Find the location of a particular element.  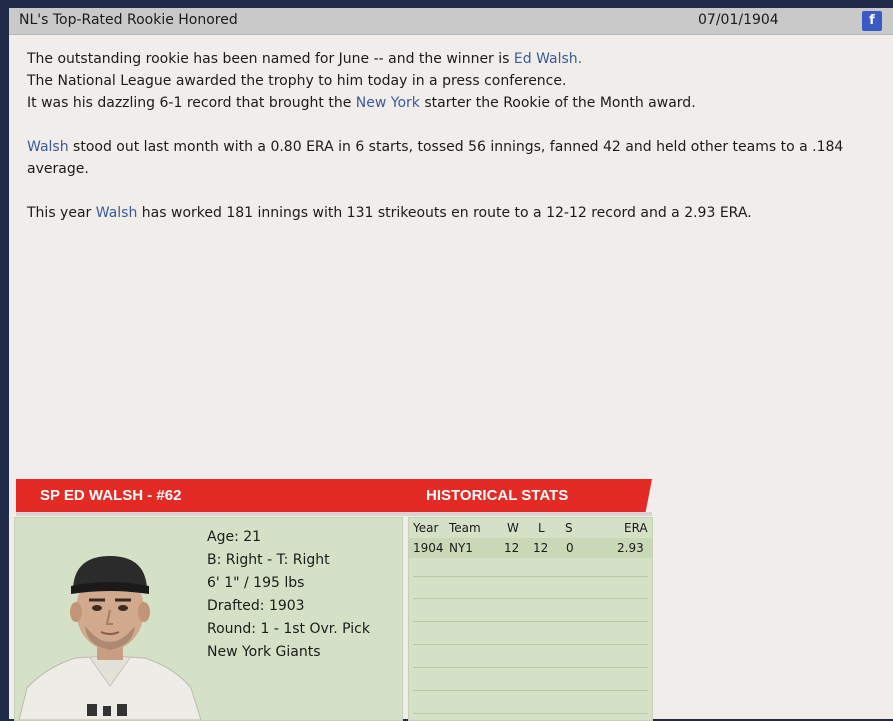

table-row: 1904 NY1 12 12 0 2.93 is located at coordinates (530, 549).